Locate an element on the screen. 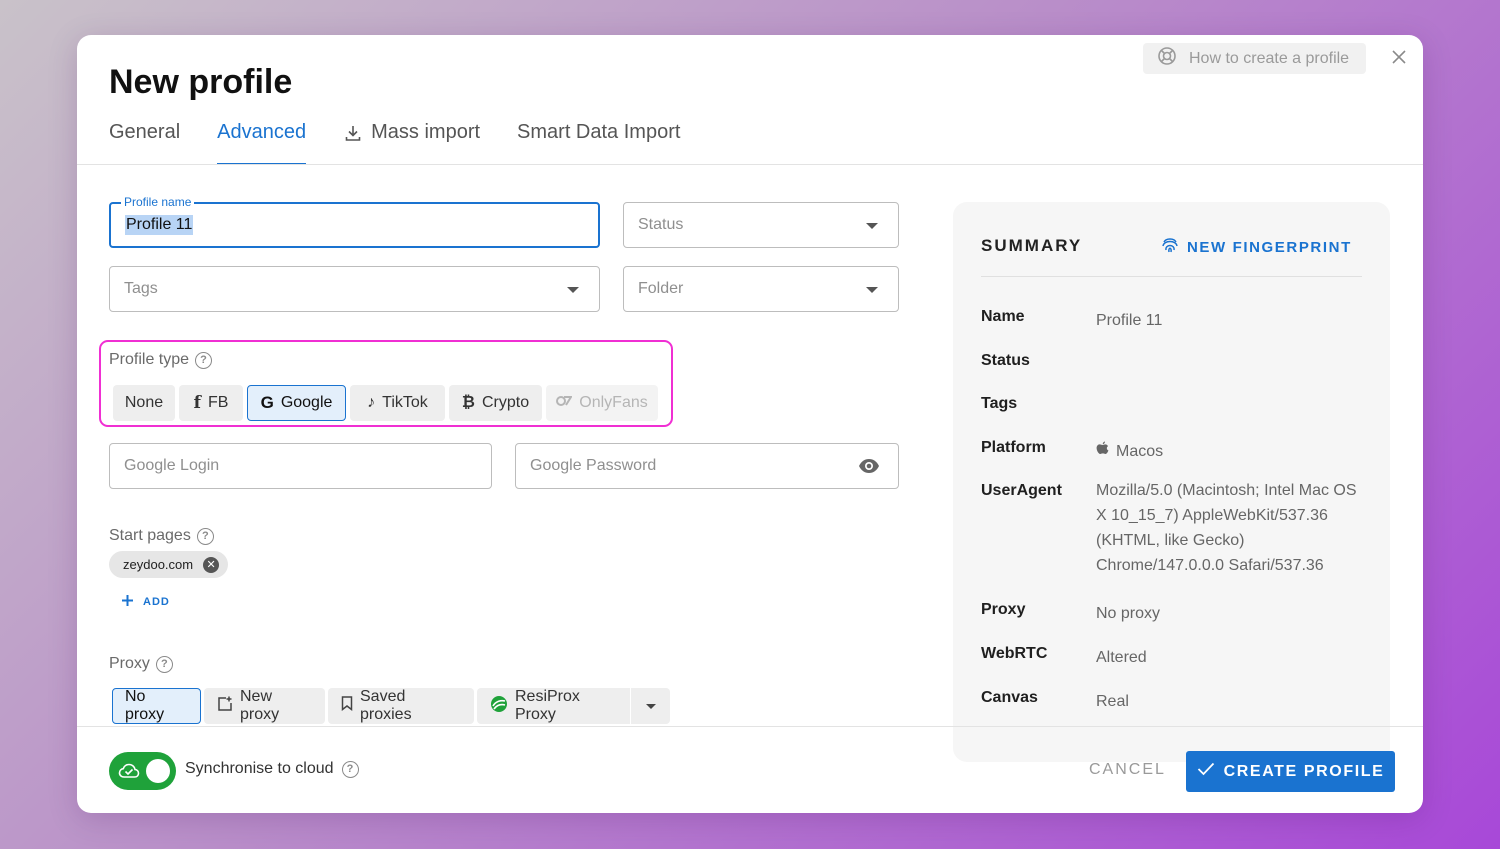 Image resolution: width=1500 pixels, height=849 pixels. tab-smart-data-import: Smart Data Import is located at coordinates (598, 143).